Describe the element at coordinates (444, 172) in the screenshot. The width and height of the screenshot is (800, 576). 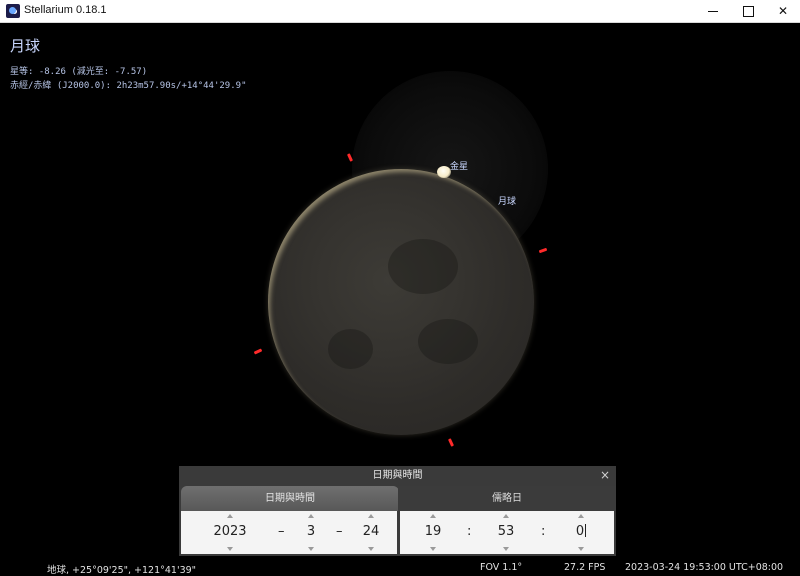
I see `venus-planet` at that location.